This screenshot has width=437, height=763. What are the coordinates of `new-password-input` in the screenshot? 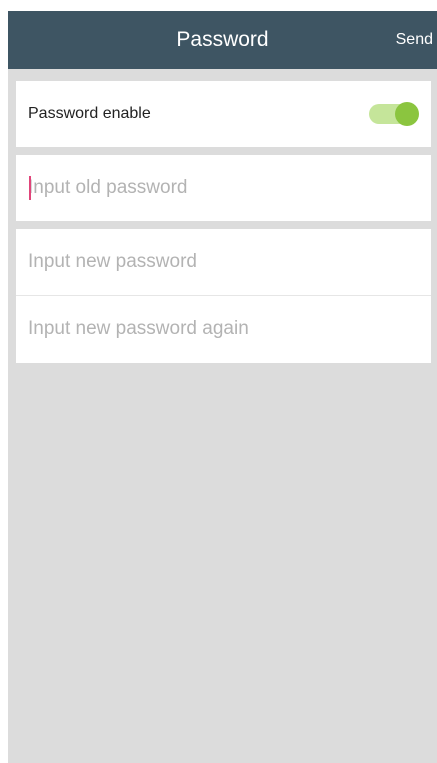 It's located at (225, 262).